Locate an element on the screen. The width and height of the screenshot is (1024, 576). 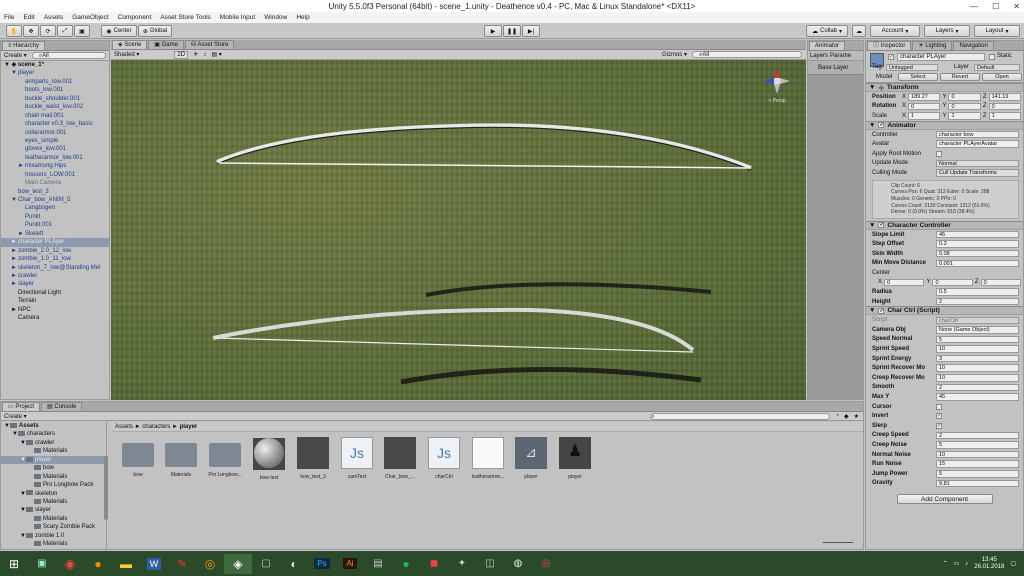
hierarchy-item: ►Skelett is located at coordinates (55, 234).